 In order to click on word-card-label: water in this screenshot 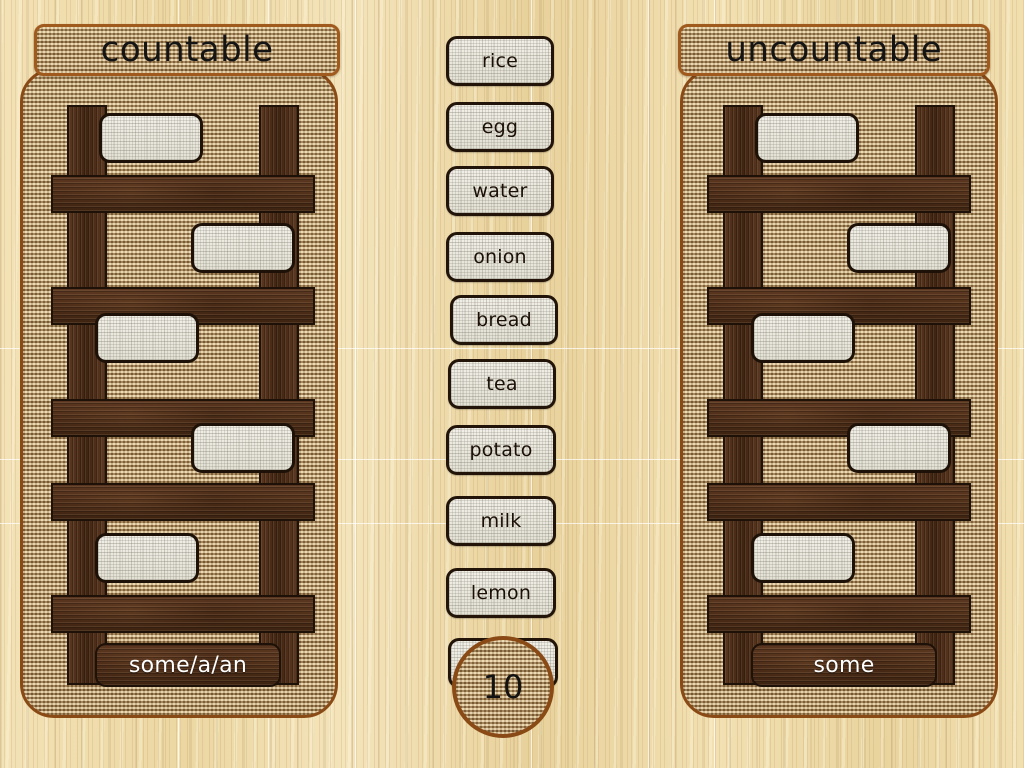, I will do `click(500, 190)`.